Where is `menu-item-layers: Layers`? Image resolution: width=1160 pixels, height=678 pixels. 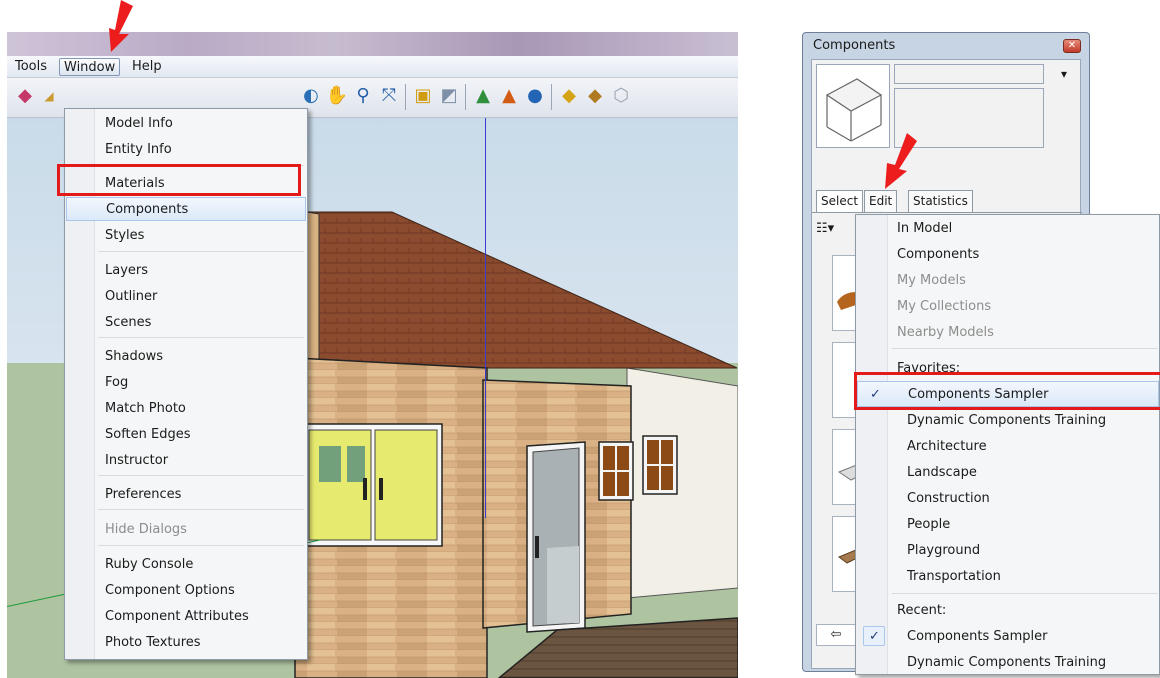
menu-item-layers: Layers is located at coordinates (186, 271).